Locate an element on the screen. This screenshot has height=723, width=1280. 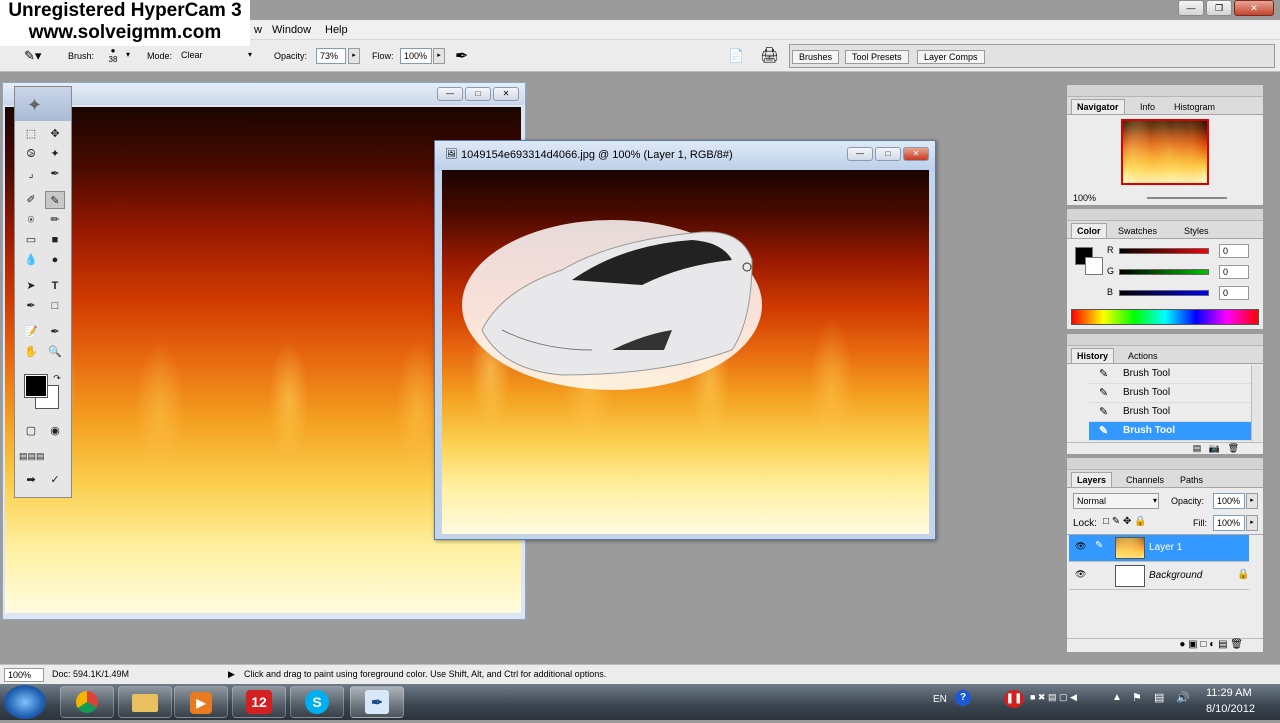
zoom-tool-icon: 🔍 is located at coordinates (55, 352).